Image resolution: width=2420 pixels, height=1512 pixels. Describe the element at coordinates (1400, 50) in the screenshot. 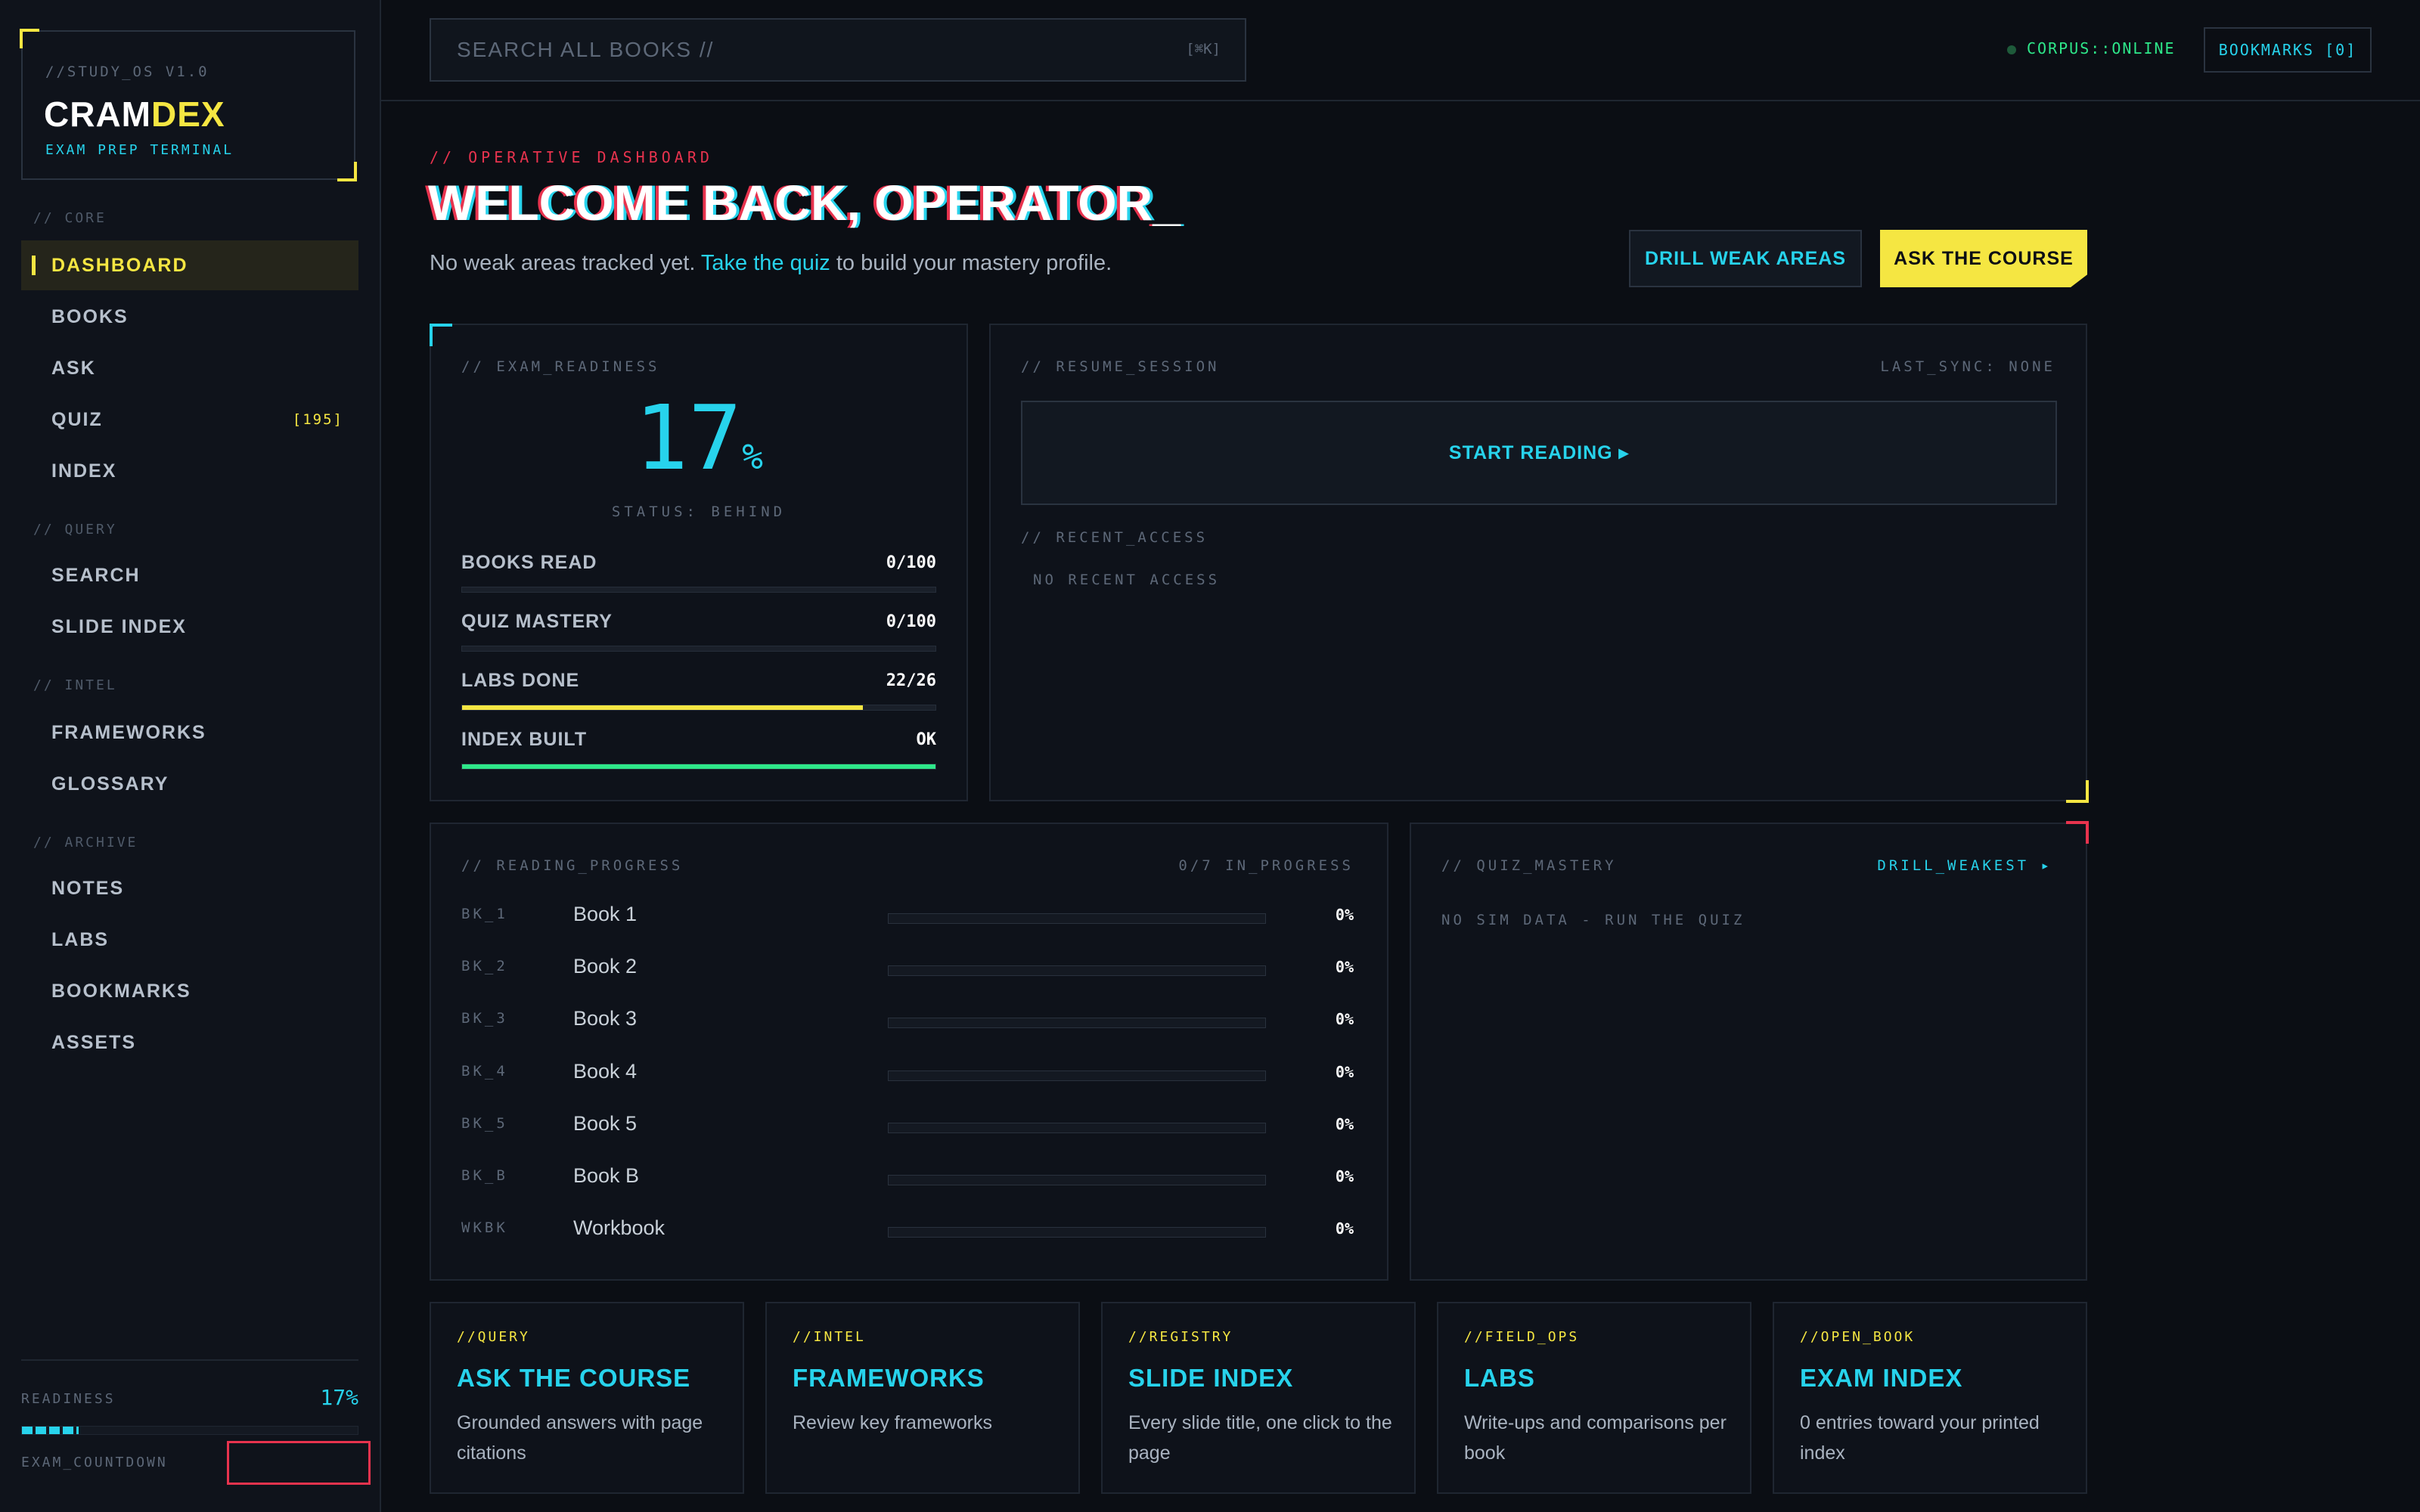

I see `topbar: [⌘K] CORPUS::ONLINE BOOKMARKS [0]` at that location.